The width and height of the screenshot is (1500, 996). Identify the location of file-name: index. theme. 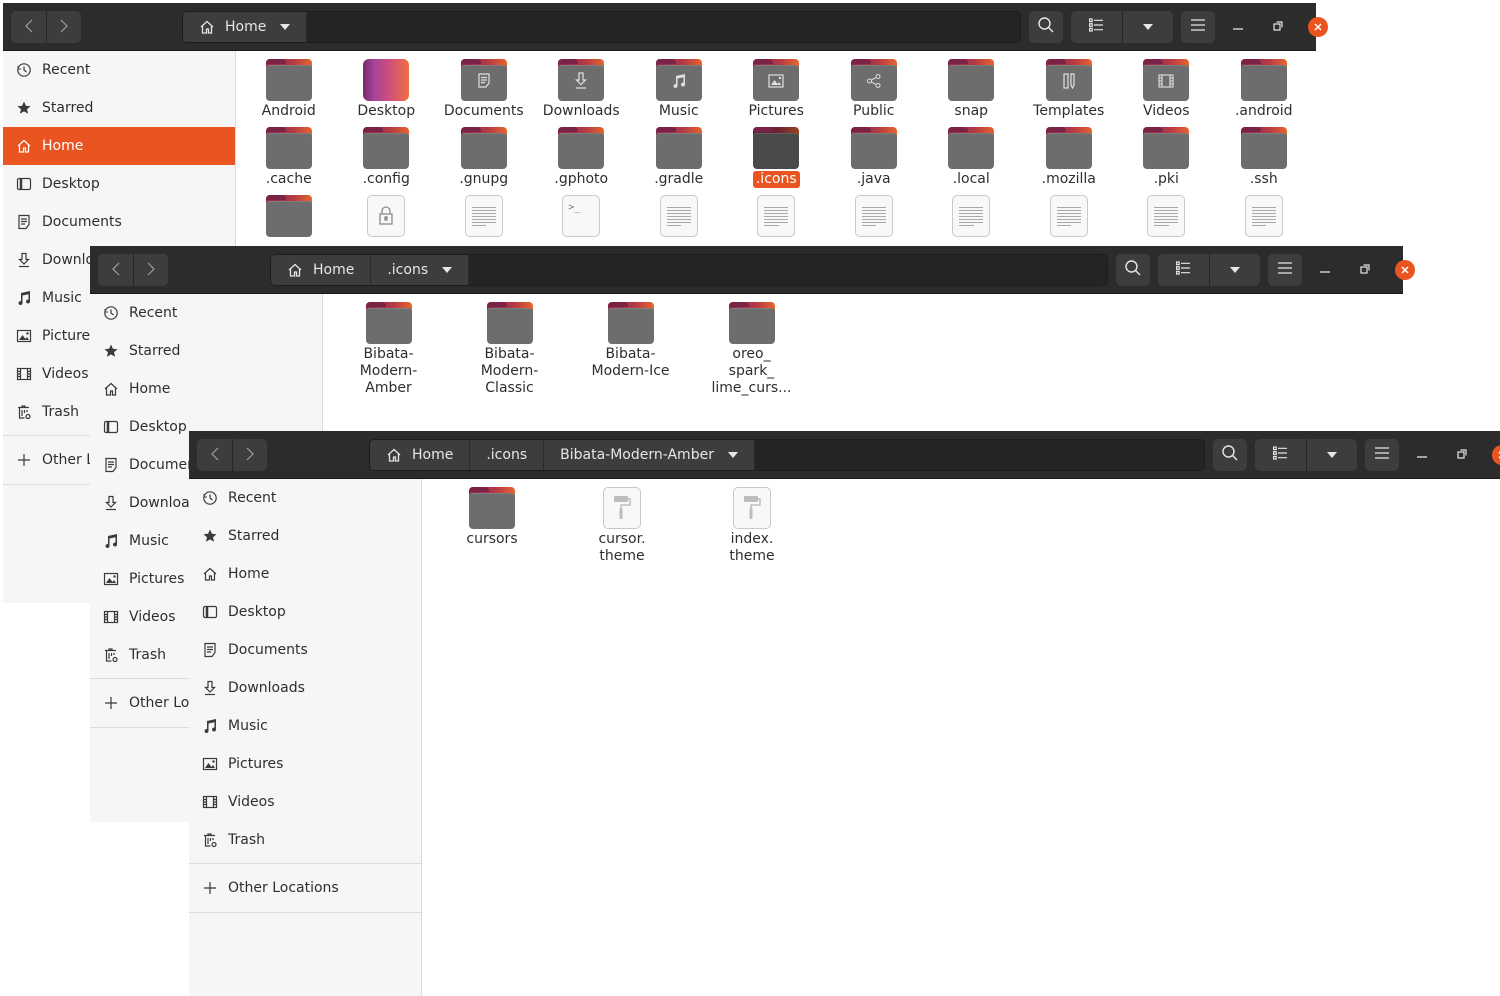
(751, 548).